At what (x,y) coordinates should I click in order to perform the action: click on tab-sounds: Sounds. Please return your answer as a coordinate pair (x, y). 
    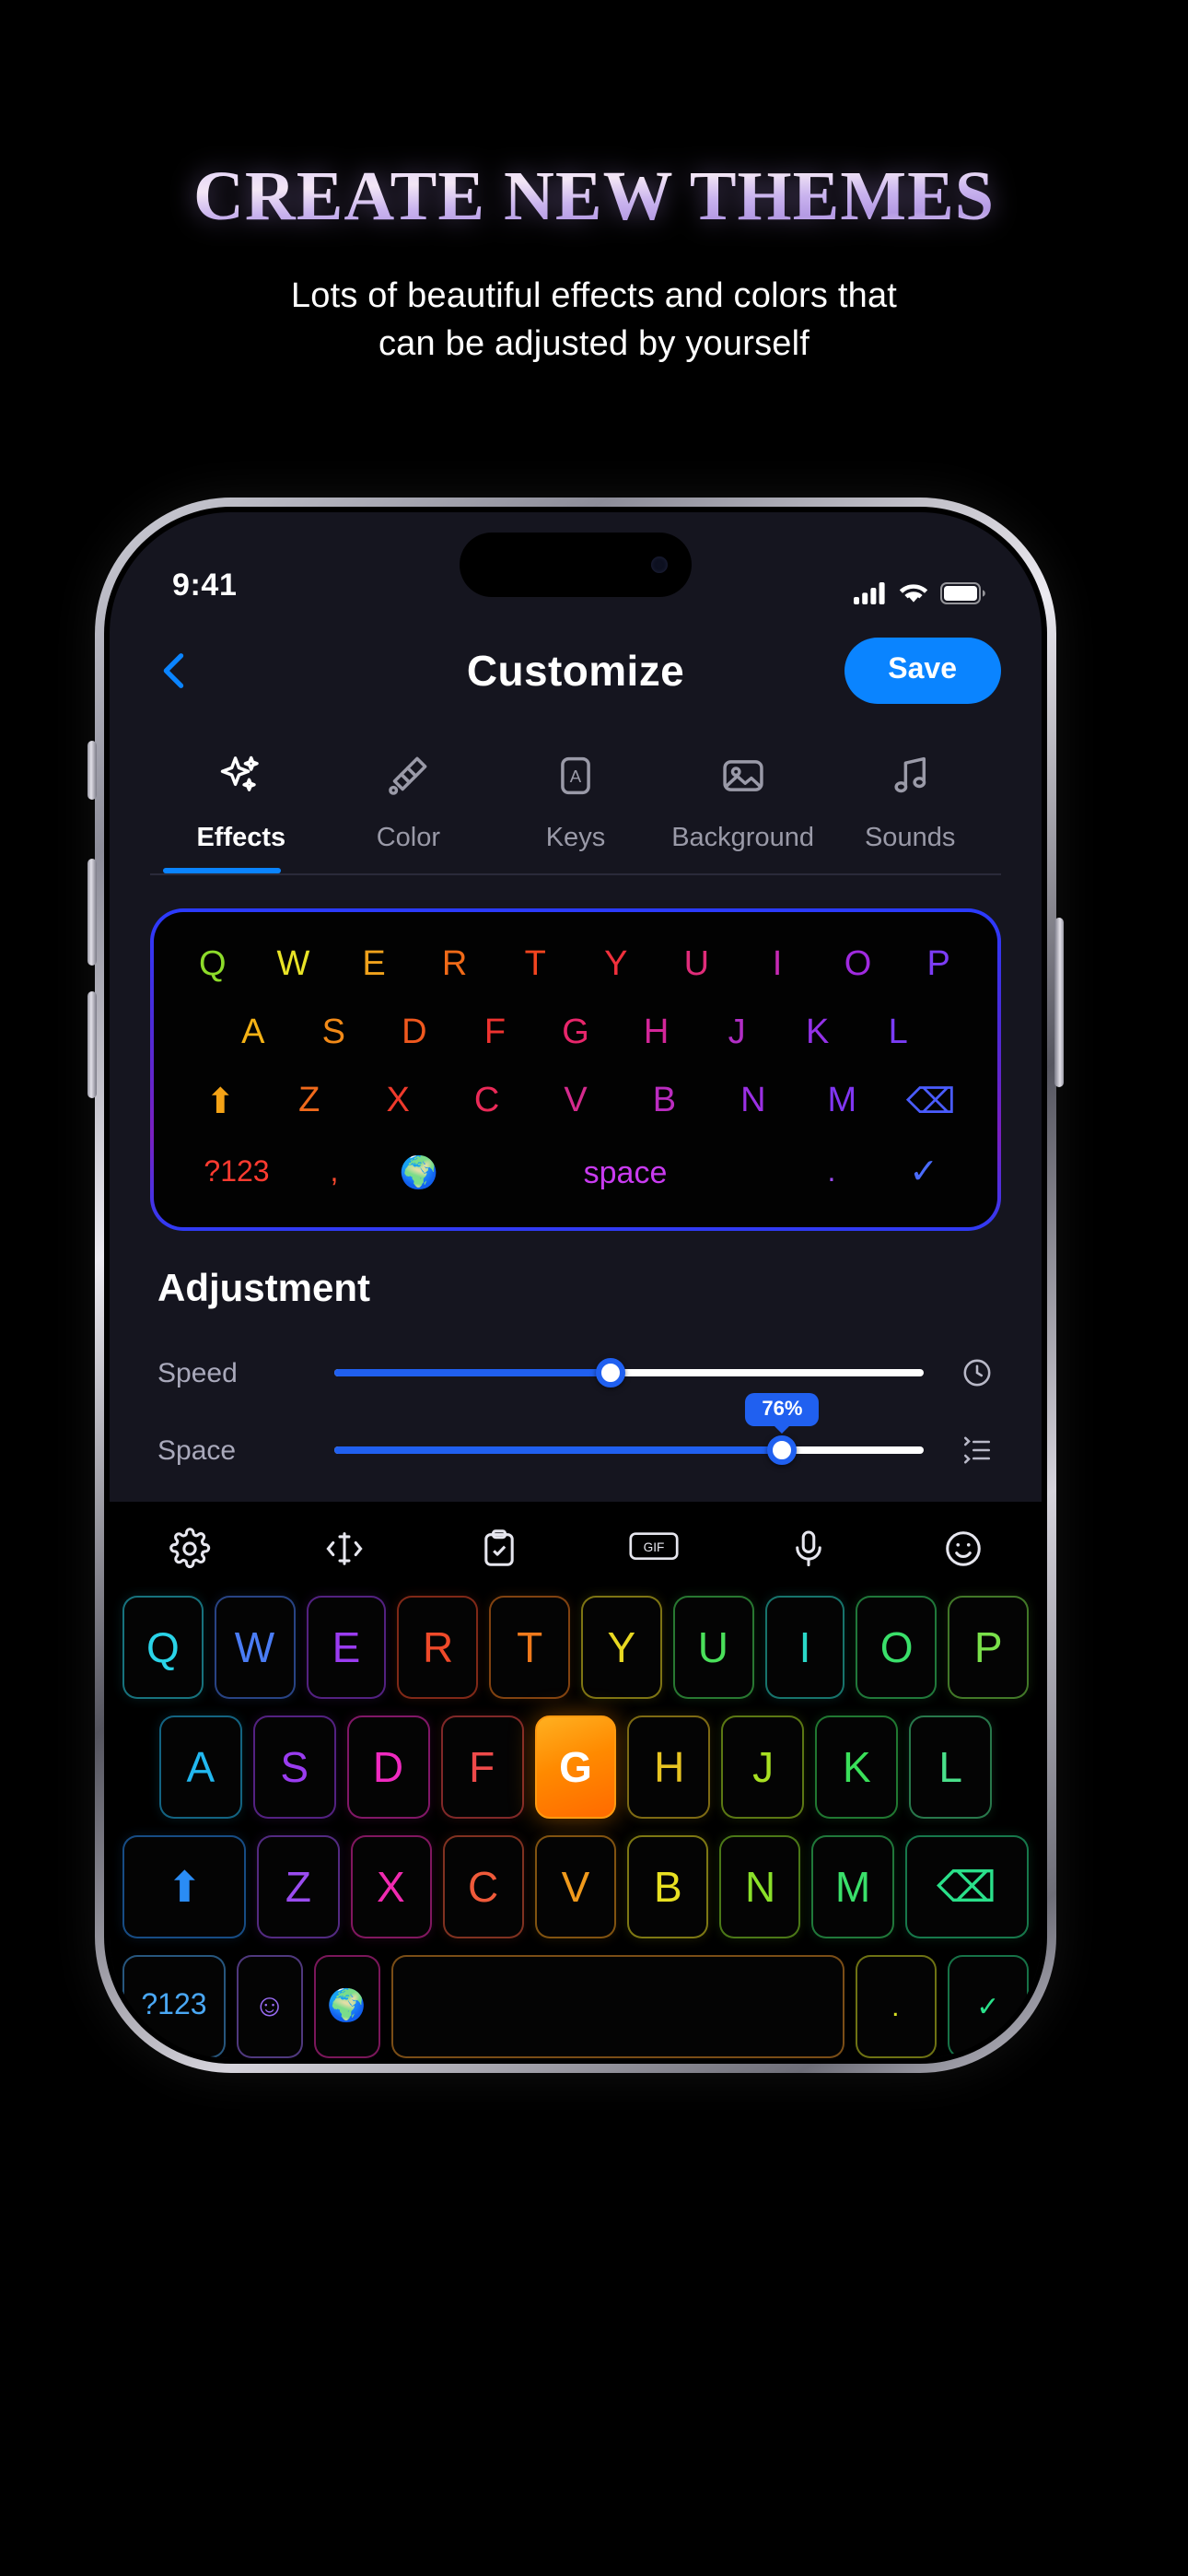
    Looking at the image, I should click on (910, 802).